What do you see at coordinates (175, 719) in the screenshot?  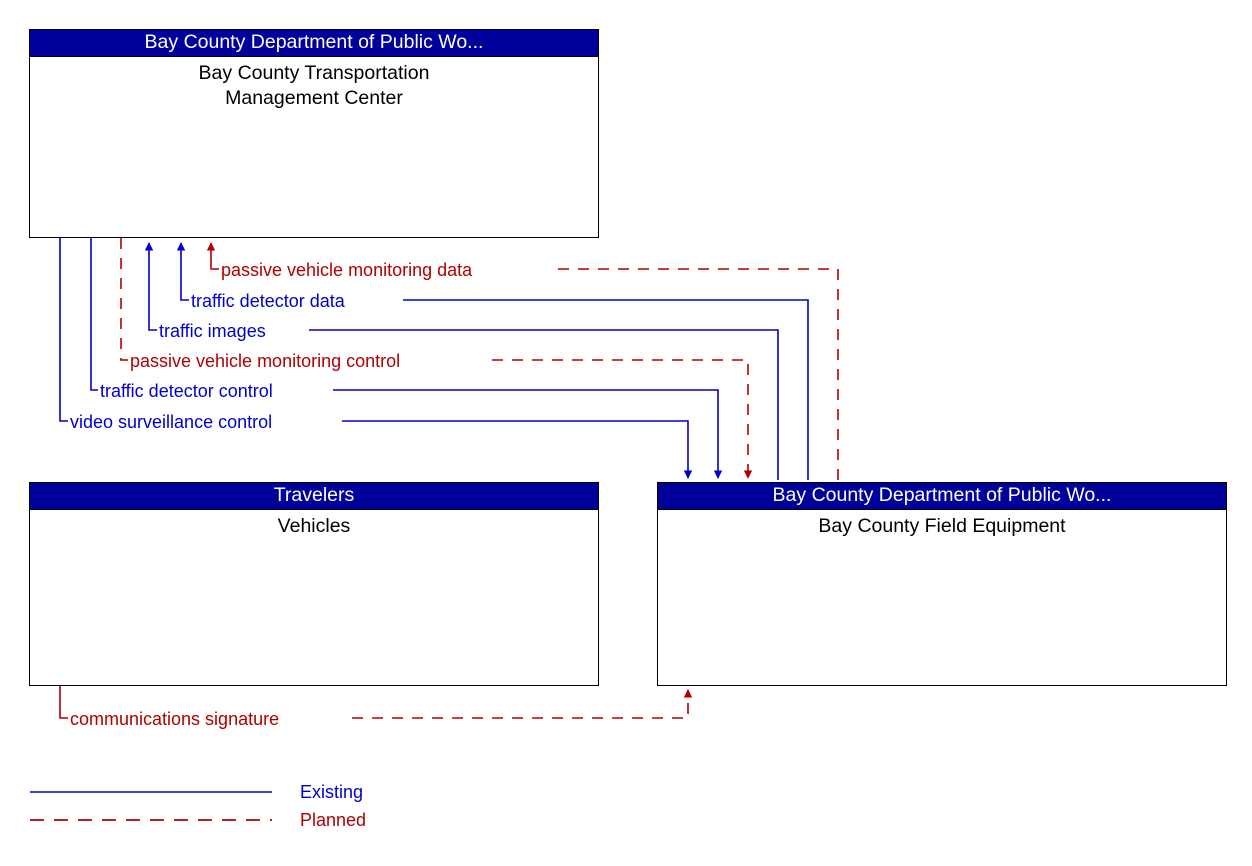 I see `flow-label-communications-signature: communications signature` at bounding box center [175, 719].